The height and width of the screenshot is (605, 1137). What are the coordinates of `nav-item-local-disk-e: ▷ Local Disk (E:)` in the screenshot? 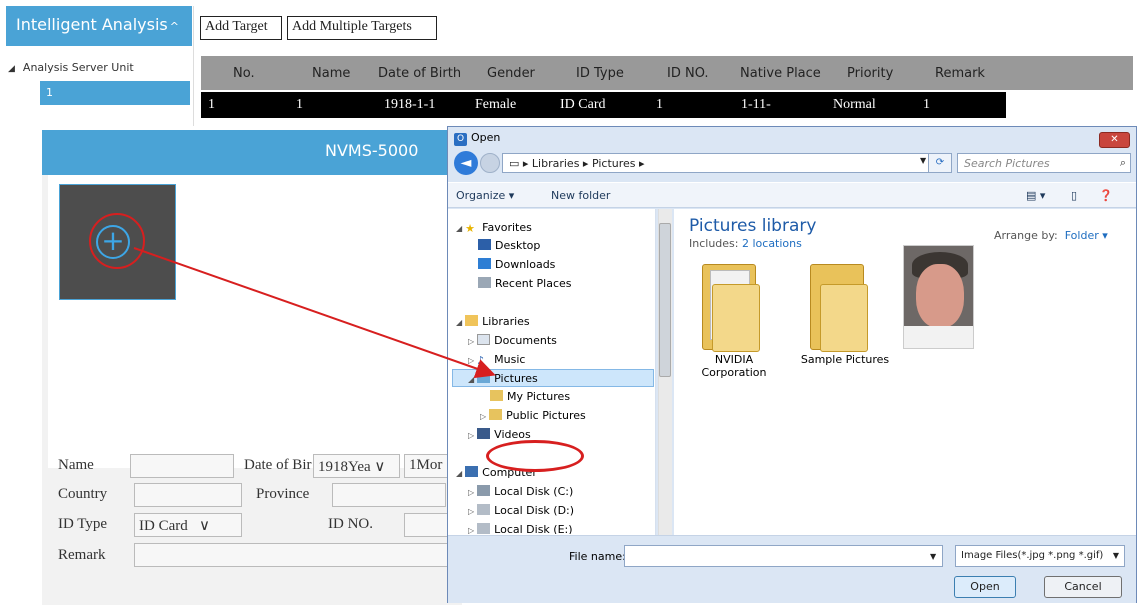 It's located at (520, 528).